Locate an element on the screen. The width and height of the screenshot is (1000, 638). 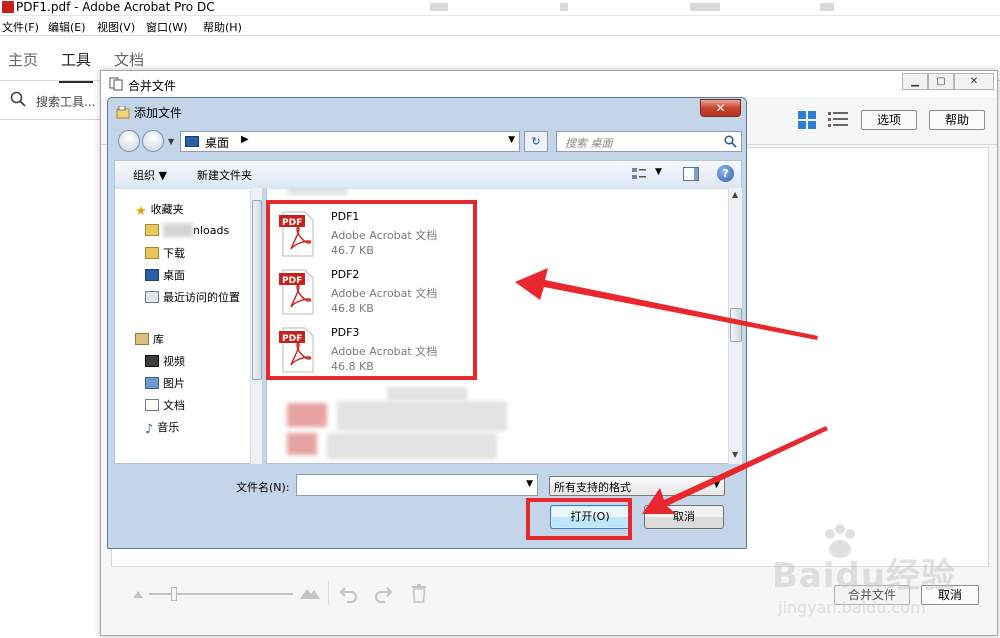
watermark-text: Baidu经验 is located at coordinates (864, 576).